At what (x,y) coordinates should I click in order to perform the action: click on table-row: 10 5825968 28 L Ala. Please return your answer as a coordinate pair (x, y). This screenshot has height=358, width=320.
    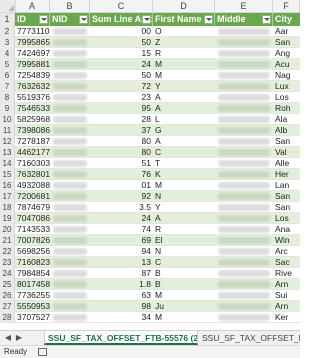
    Looking at the image, I should click on (150, 119).